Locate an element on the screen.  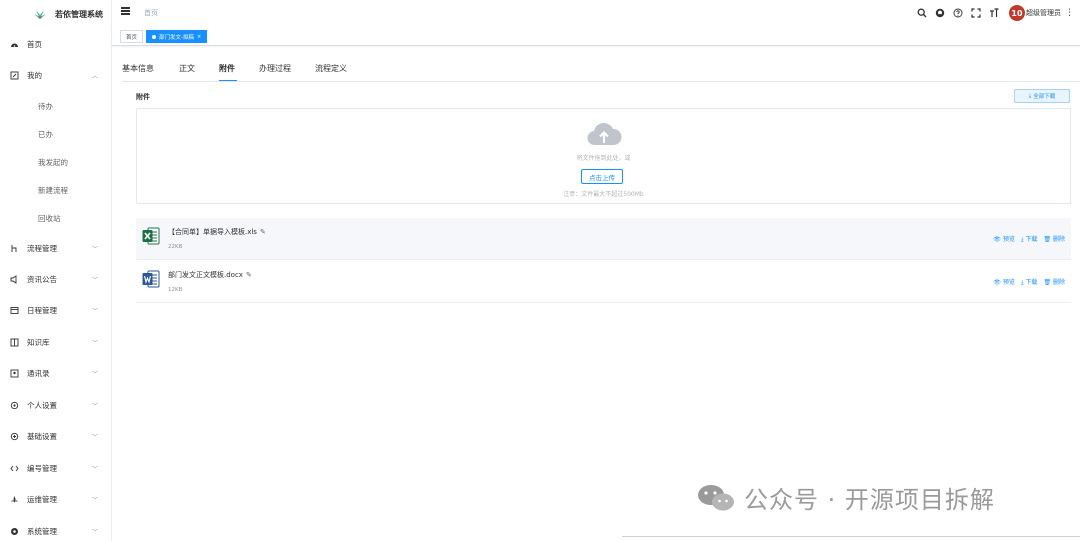
sidebar-item-label: 回收站 is located at coordinates (49, 218).